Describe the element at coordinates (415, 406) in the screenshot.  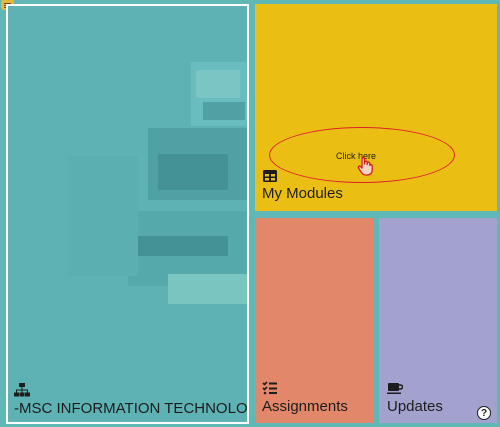
I see `updates-label: Updates` at that location.